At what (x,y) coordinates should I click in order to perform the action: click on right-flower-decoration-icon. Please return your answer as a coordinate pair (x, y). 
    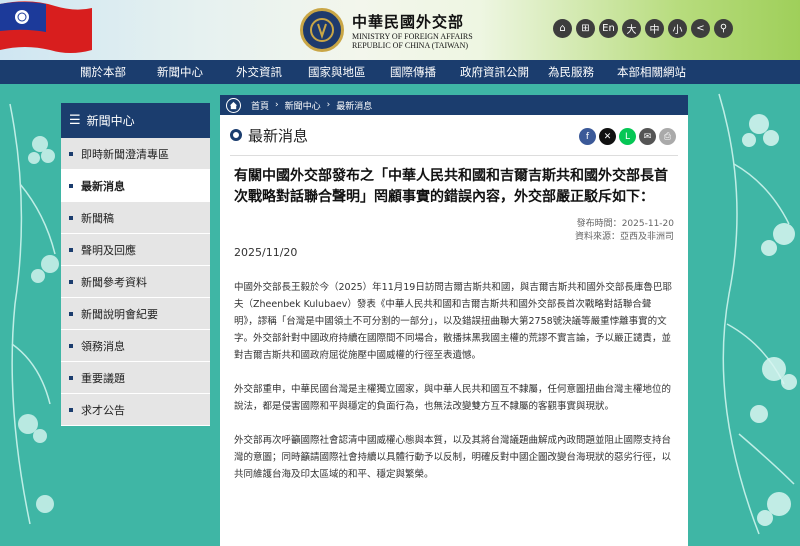
    Looking at the image, I should click on (757, 314).